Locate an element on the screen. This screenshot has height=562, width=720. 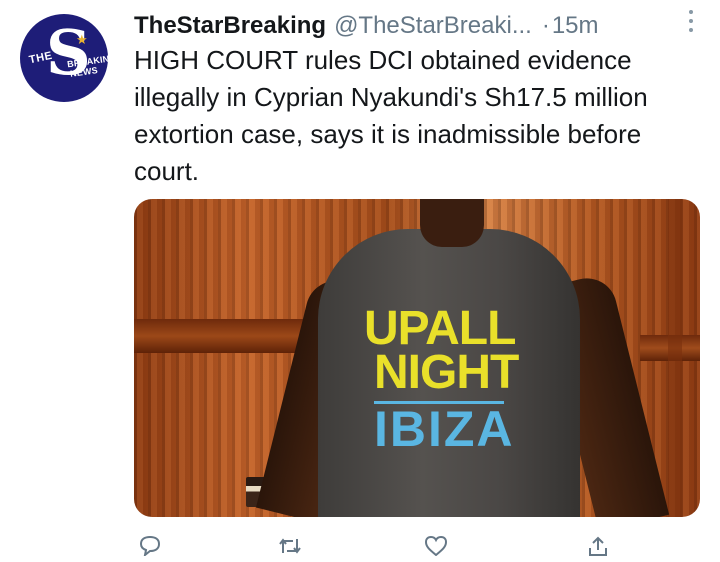
share-icon is located at coordinates (598, 546).